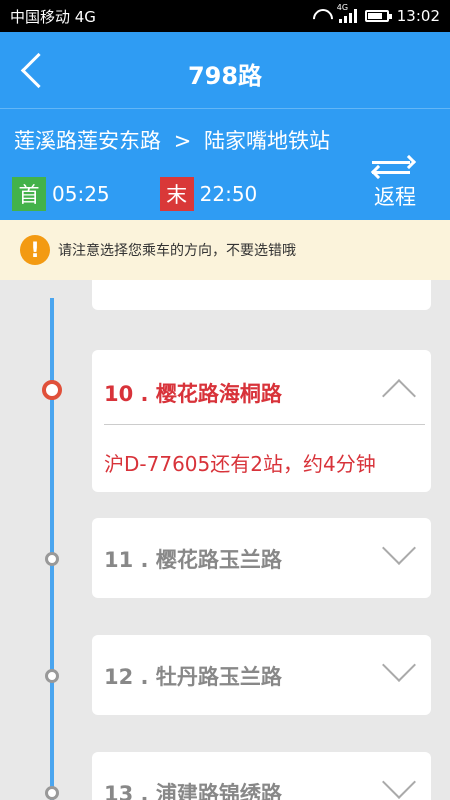  I want to click on station-card-active: 10 . 樱花路海桐路 沪D-77605还有2站，约4分钟, so click(261, 421).